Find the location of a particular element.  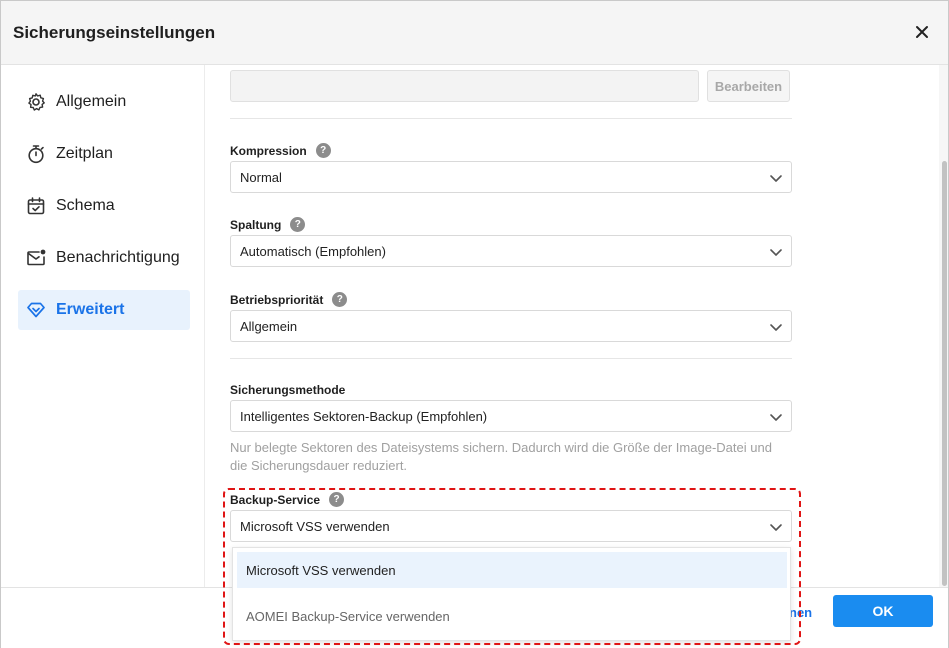

scrollbar-thumb is located at coordinates (944, 373).